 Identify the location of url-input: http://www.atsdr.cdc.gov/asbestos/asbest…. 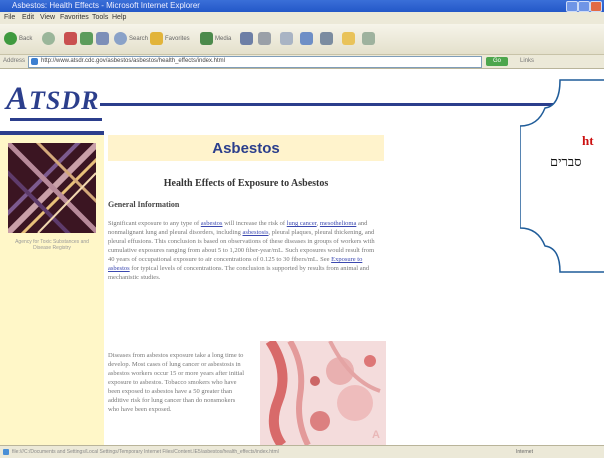
(255, 62).